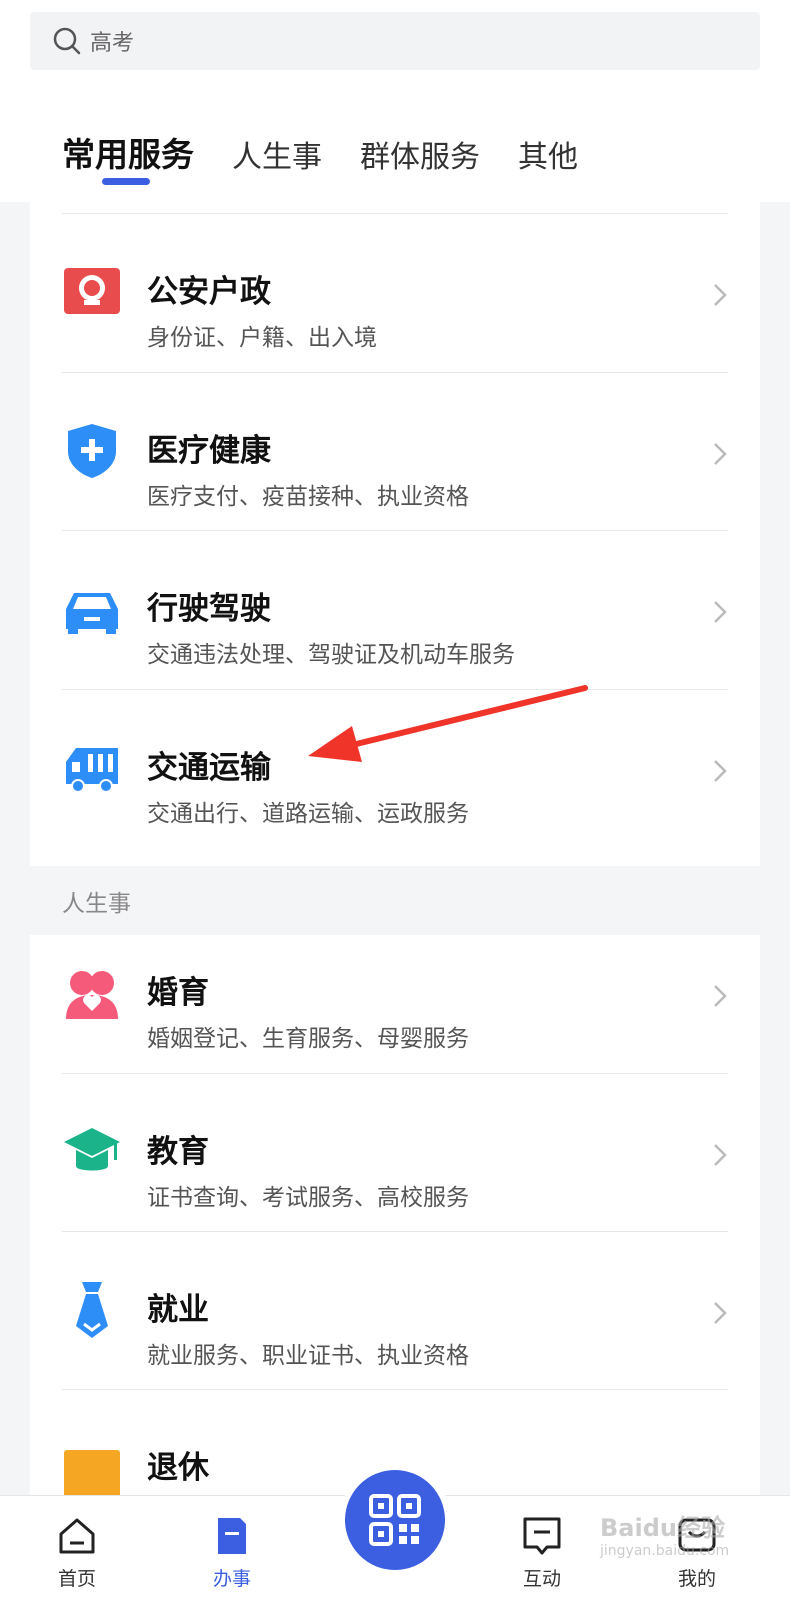 The height and width of the screenshot is (1600, 790). What do you see at coordinates (308, 1198) in the screenshot?
I see `service-subtitle: 证书查询、考试服务、高校服务` at bounding box center [308, 1198].